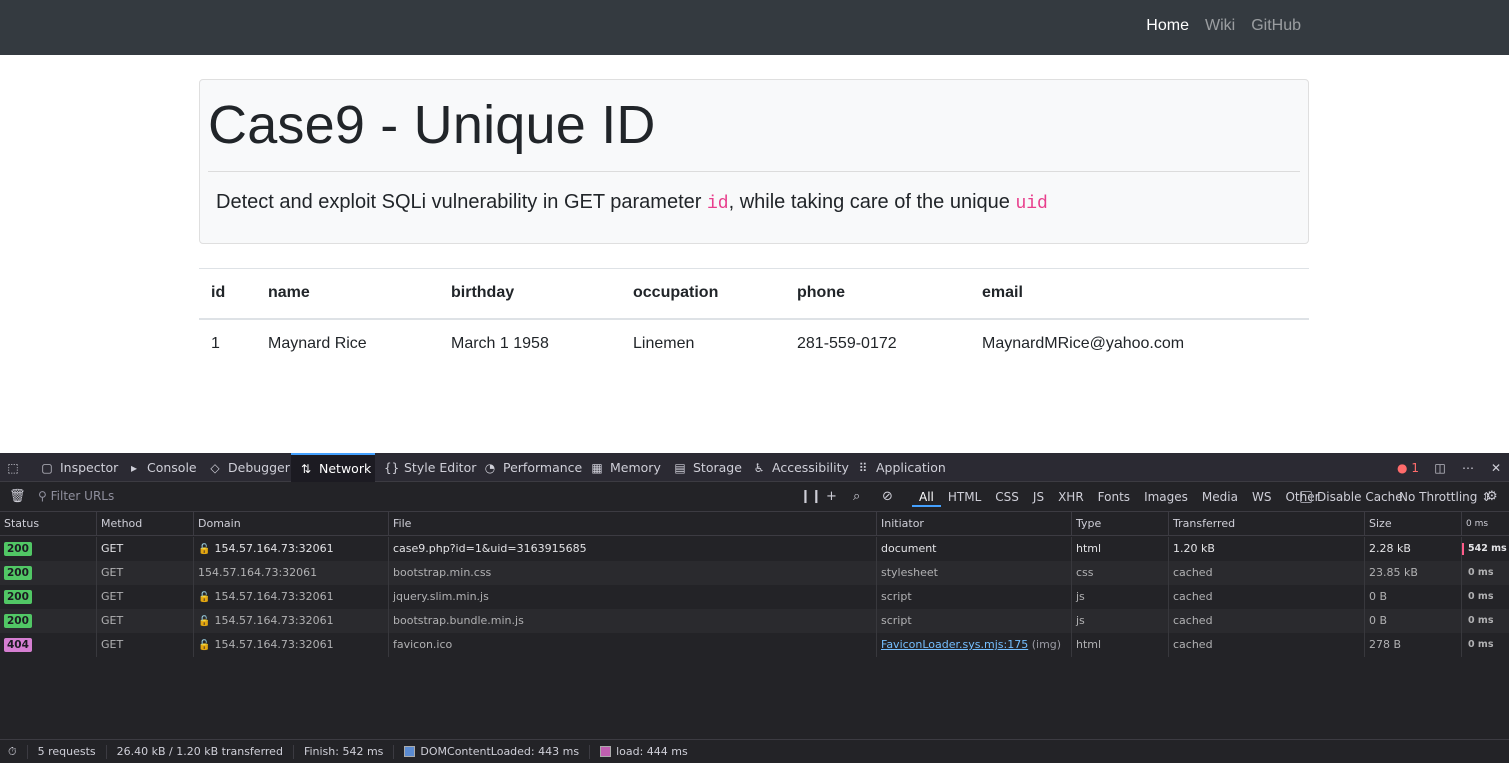 Image resolution: width=1509 pixels, height=763 pixels. I want to click on divider, so click(754, 171).